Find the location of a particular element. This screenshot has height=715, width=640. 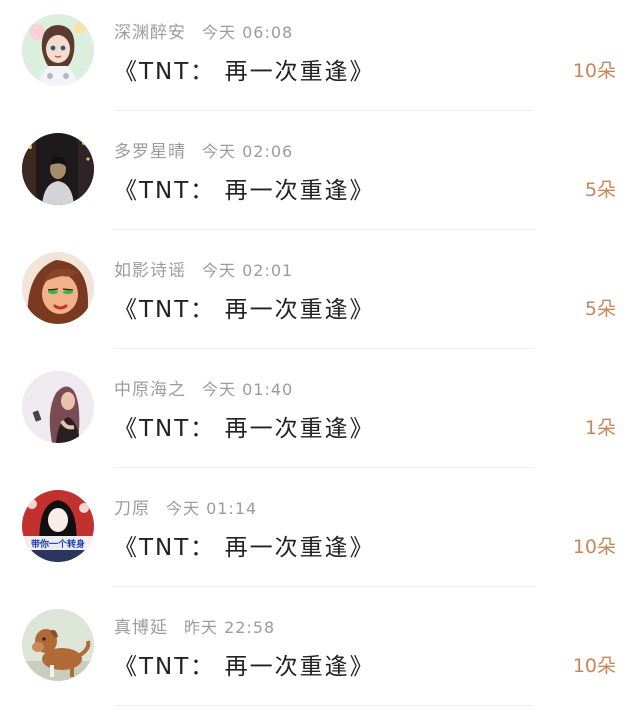

item-meta: 中原海之 今天 01:40 is located at coordinates (203, 387).